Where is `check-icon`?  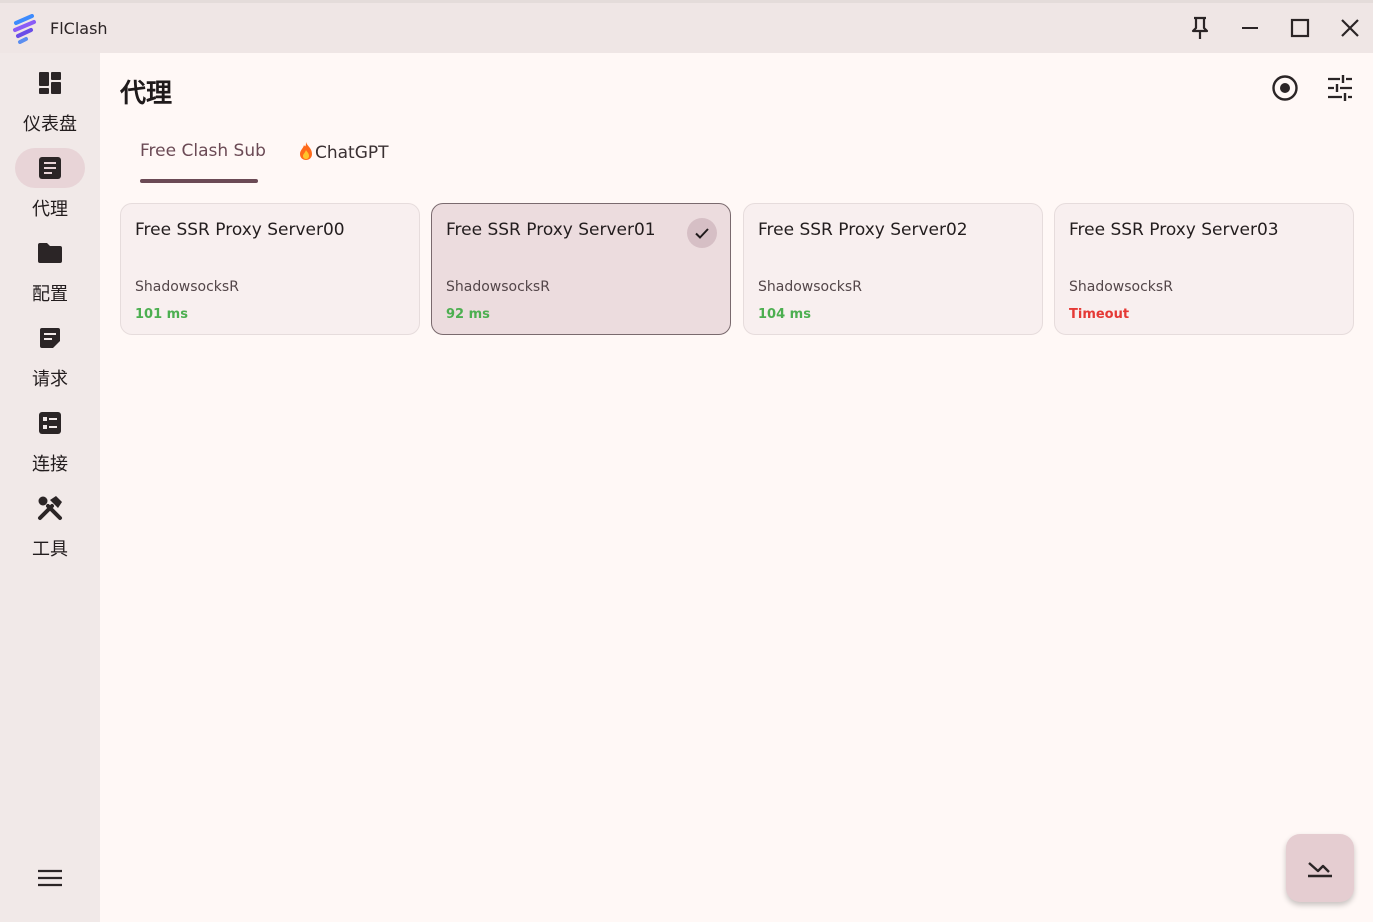 check-icon is located at coordinates (702, 233).